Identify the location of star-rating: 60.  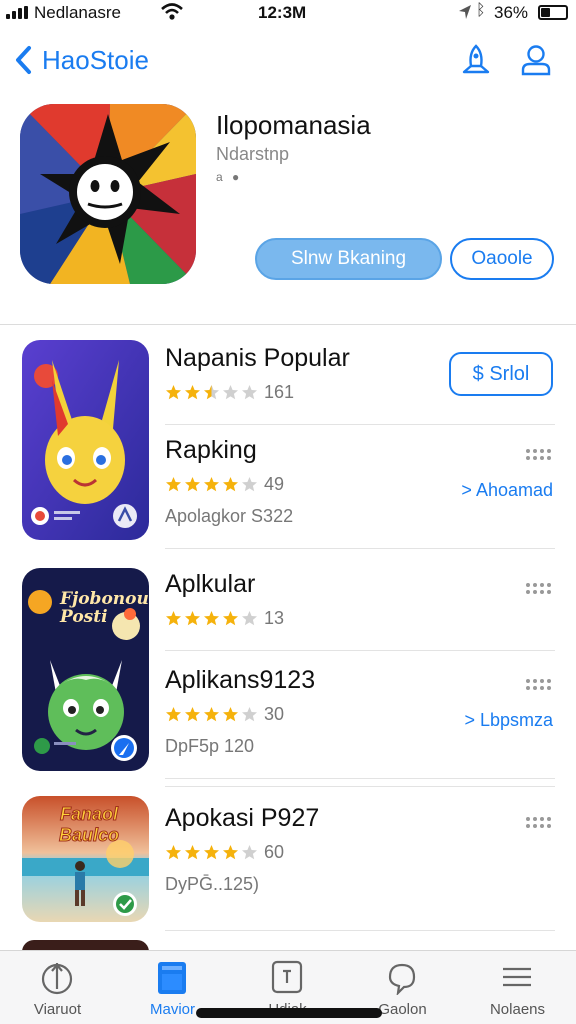
(224, 852).